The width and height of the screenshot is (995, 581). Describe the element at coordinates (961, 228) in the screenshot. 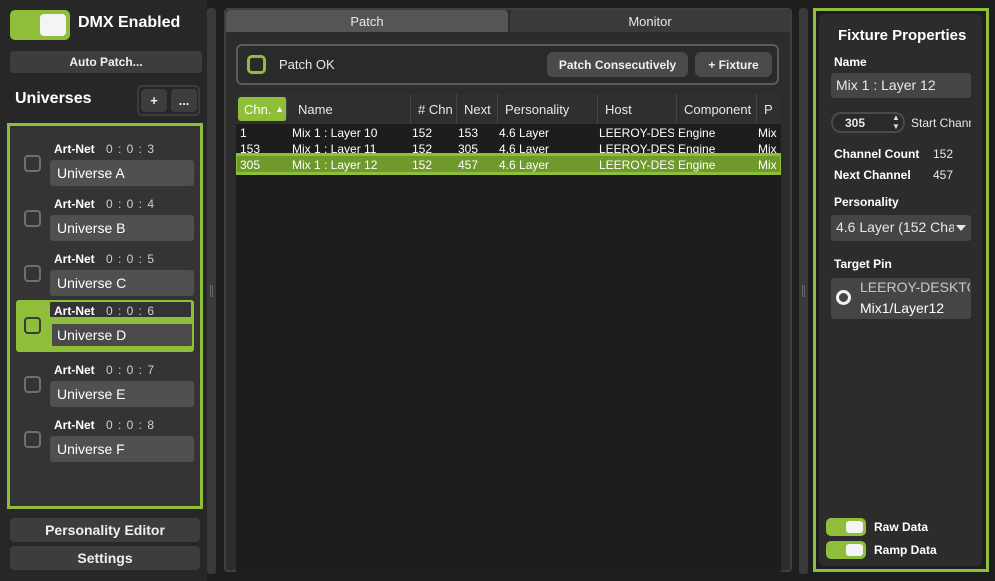

I see `chevron-down-icon` at that location.